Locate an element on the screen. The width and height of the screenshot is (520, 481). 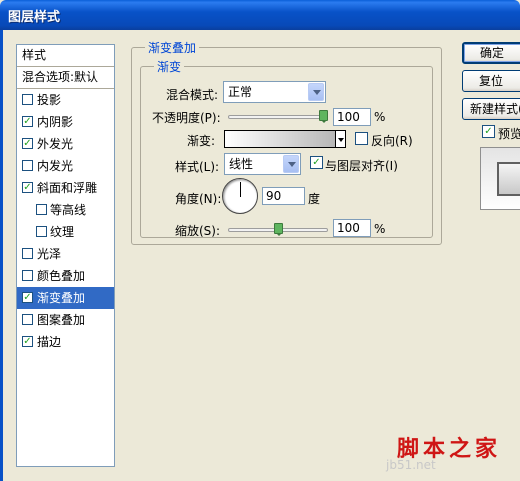
reverse-label: 反向(R) is located at coordinates (392, 141).